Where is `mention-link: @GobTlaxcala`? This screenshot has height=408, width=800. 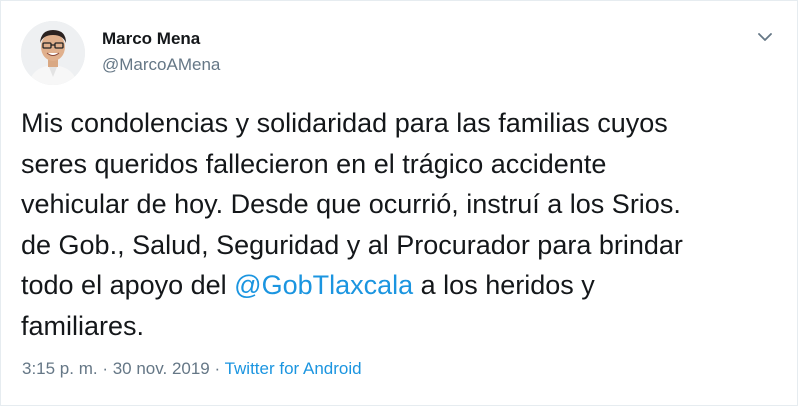 mention-link: @GobTlaxcala is located at coordinates (323, 285).